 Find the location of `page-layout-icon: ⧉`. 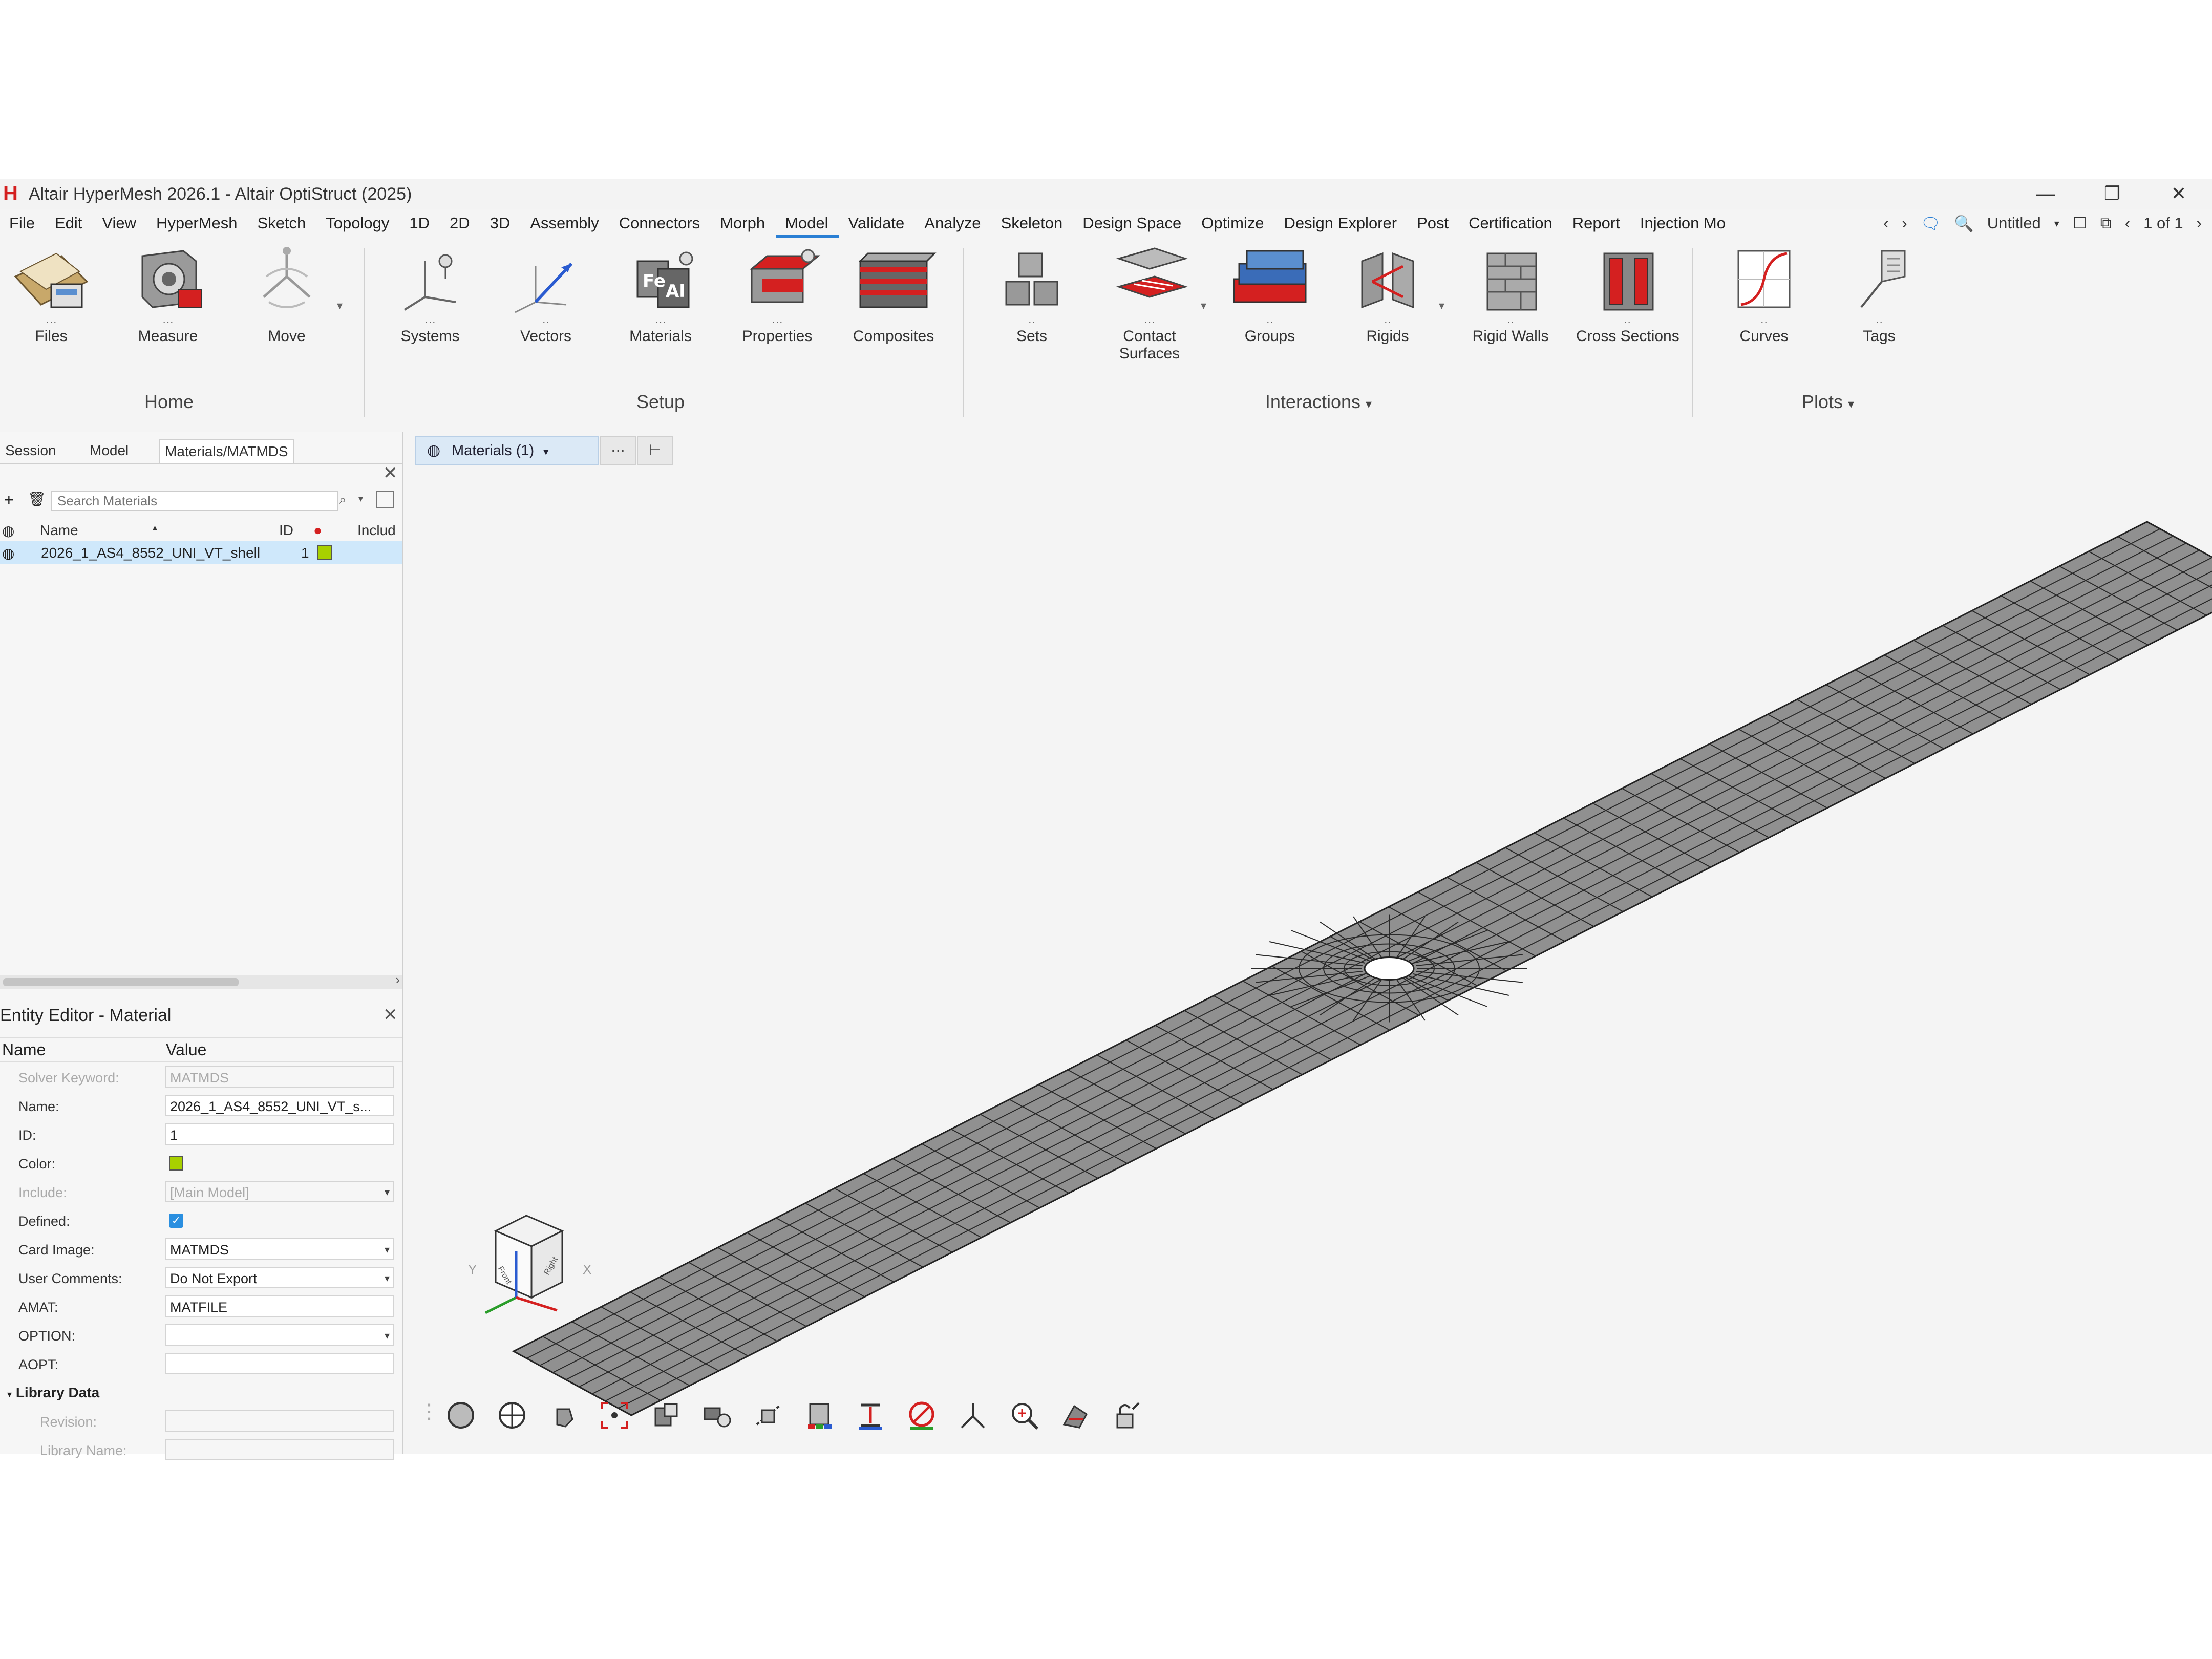

page-layout-icon: ⧉ is located at coordinates (2106, 224).